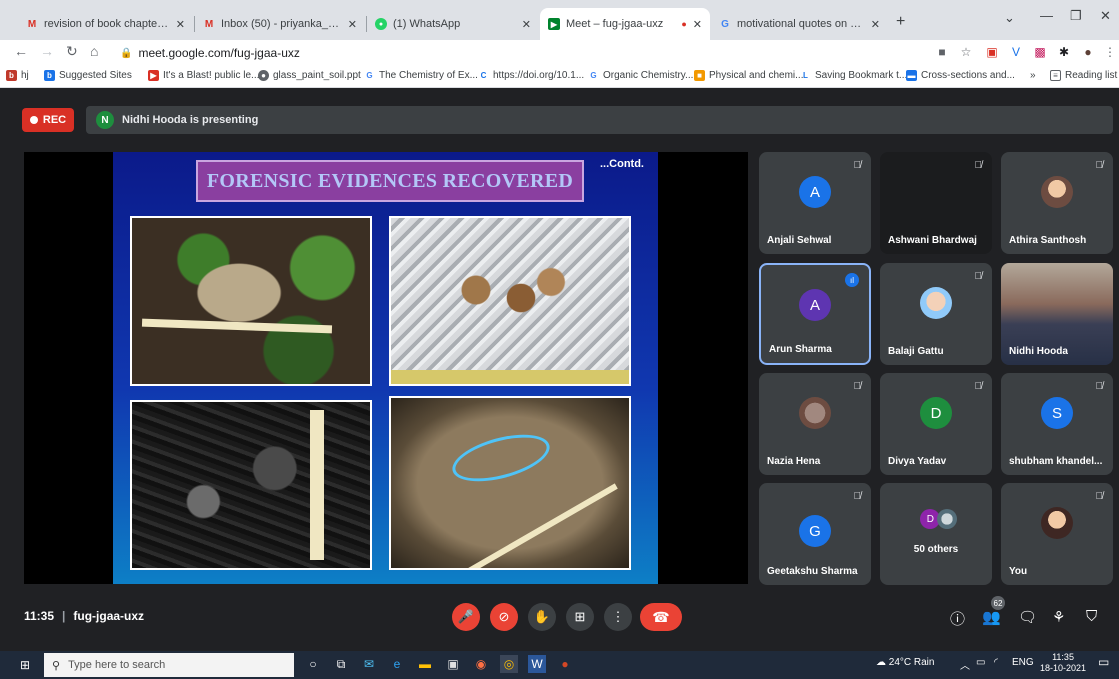  What do you see at coordinates (1057, 413) in the screenshot?
I see `avatar: S` at bounding box center [1057, 413].